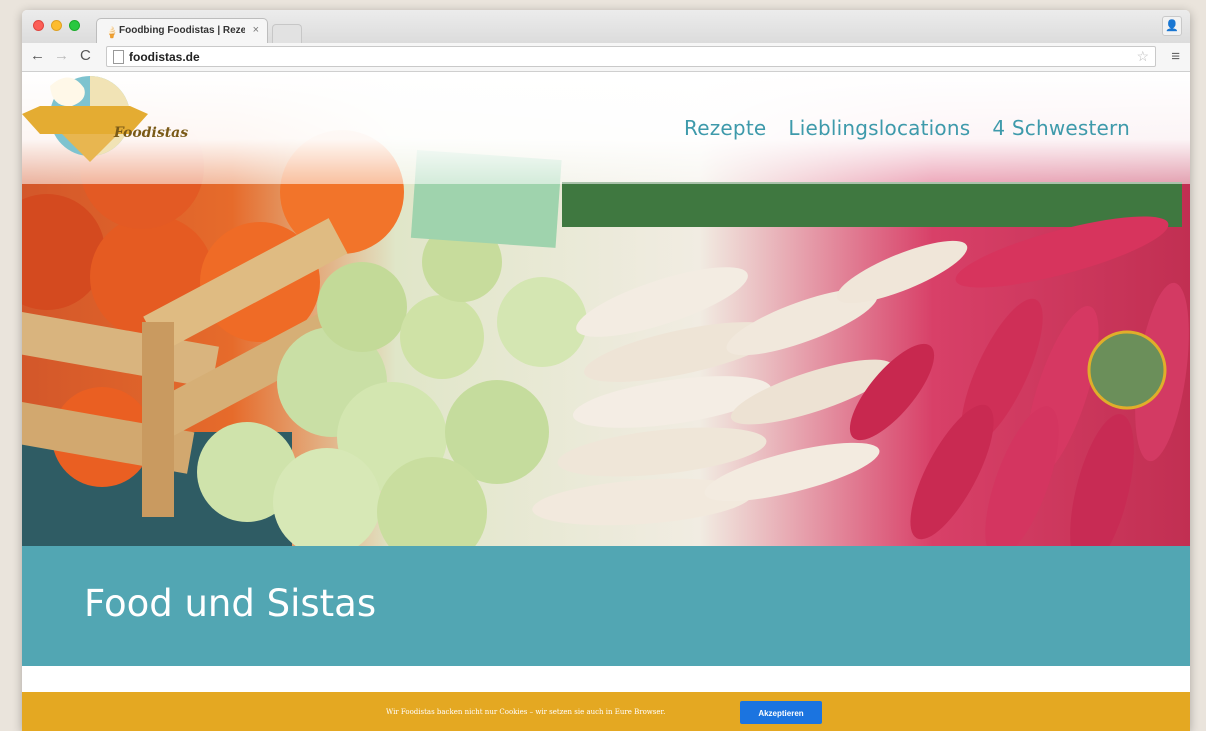 The image size is (1206, 731). What do you see at coordinates (61, 55) in the screenshot?
I see `forward-arrow-icon: →` at bounding box center [61, 55].